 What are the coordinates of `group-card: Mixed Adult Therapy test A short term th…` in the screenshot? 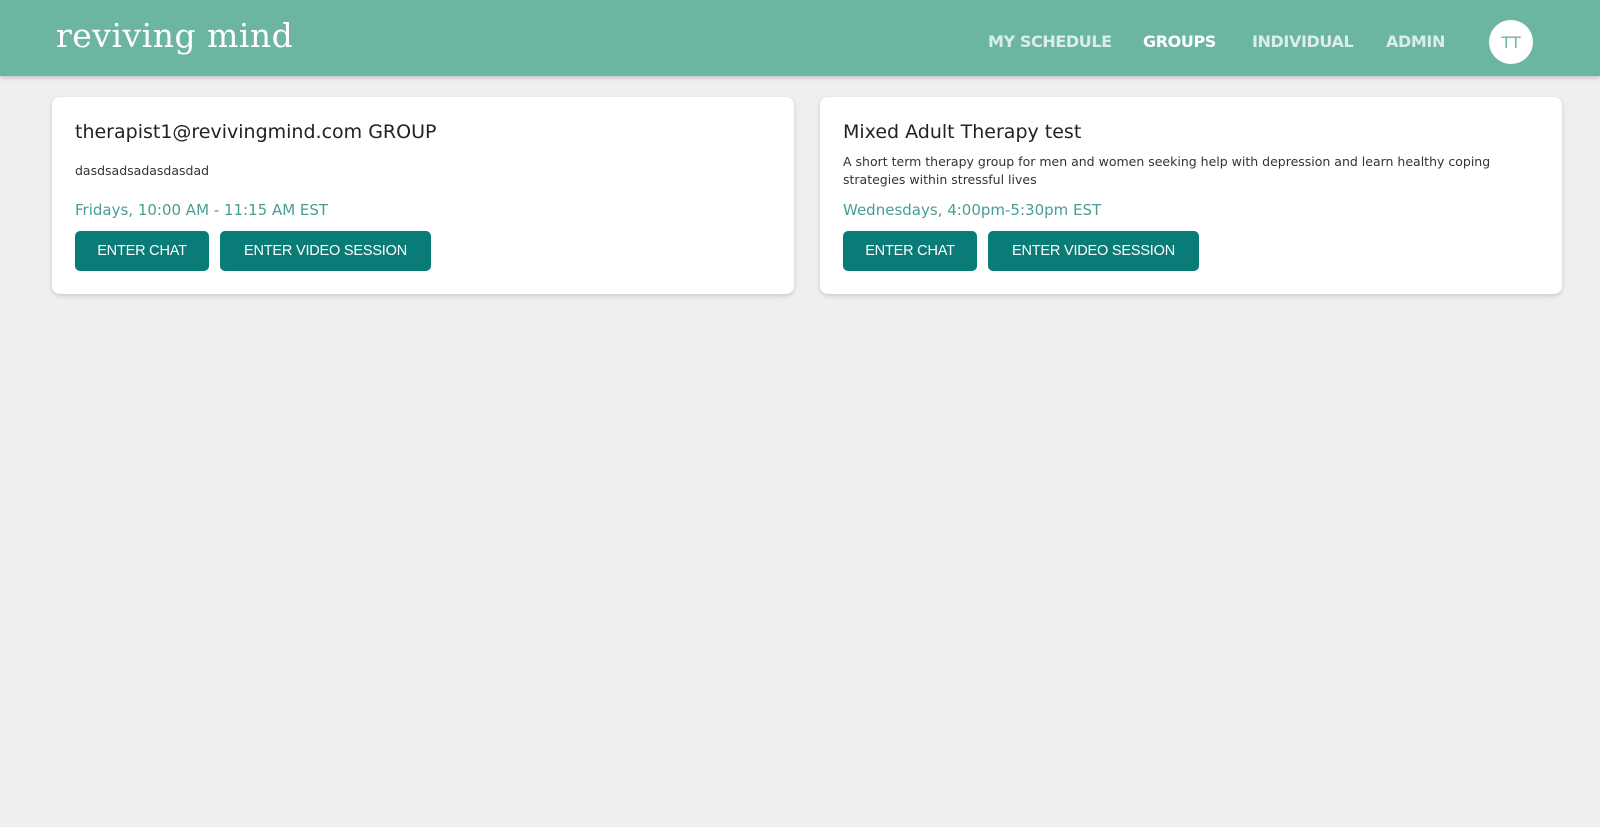 It's located at (1191, 195).